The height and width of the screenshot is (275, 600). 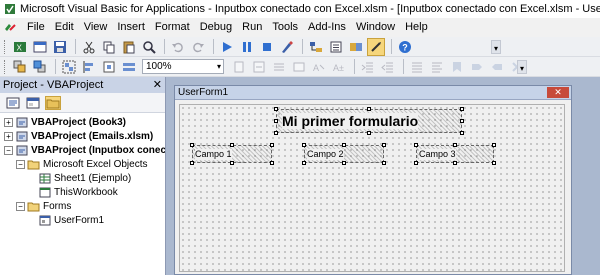 I want to click on bring-to-front-icon, so click(x=20, y=67).